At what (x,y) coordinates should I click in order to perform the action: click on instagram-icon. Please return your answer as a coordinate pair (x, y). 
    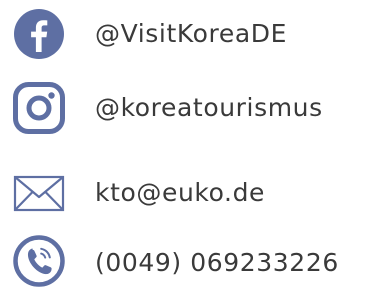
    Looking at the image, I should click on (39, 108).